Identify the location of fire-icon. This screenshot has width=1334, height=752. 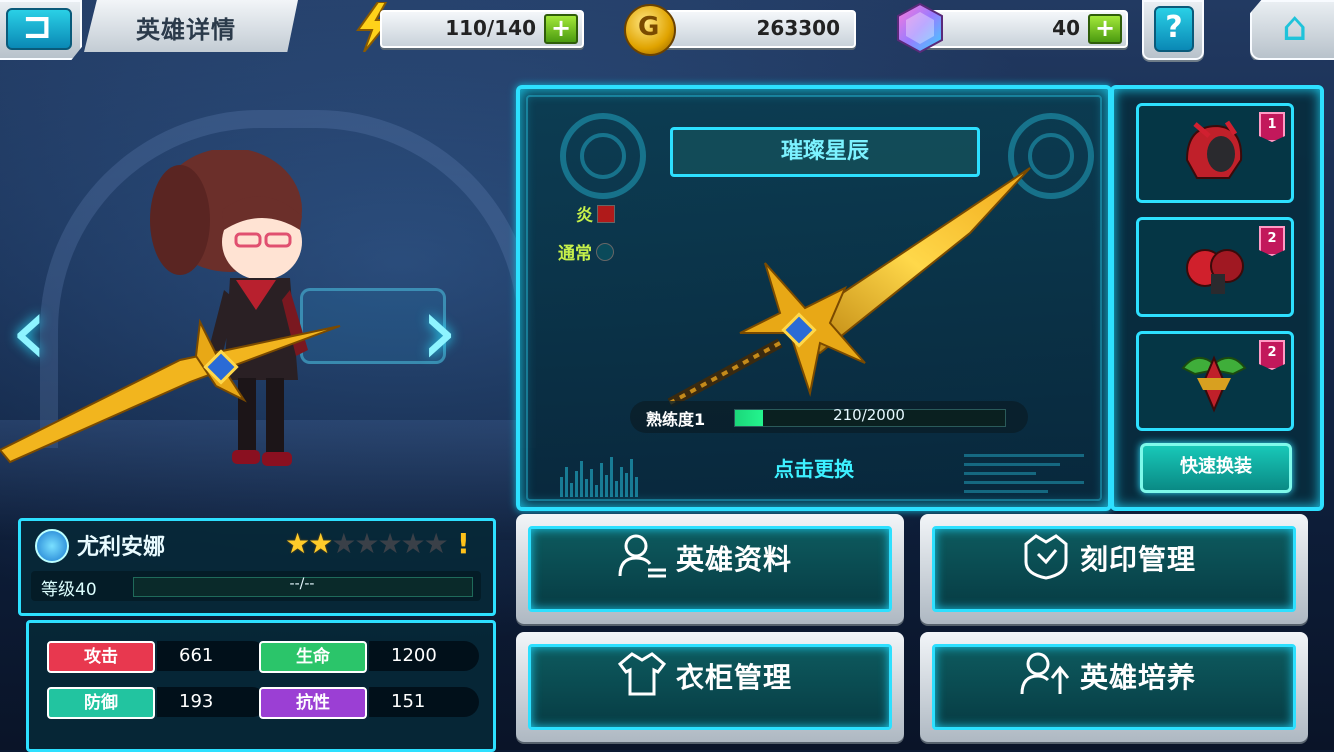
(606, 214).